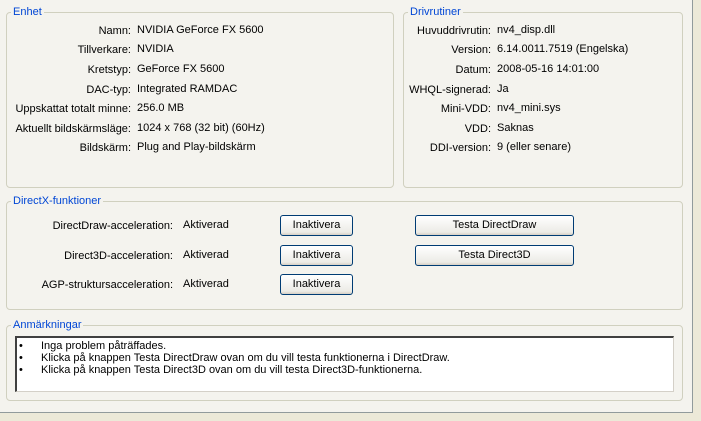 The width and height of the screenshot is (701, 421). Describe the element at coordinates (104, 50) in the screenshot. I see `device-manufacturer-label: Tillverkare:` at that location.